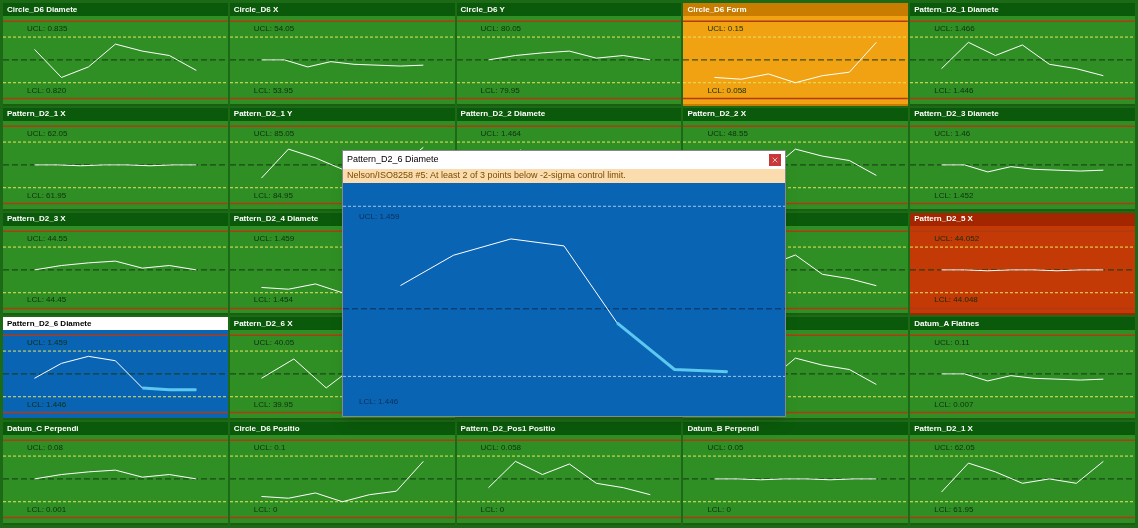 The image size is (1138, 528). Describe the element at coordinates (269, 448) in the screenshot. I see `ucl-label: UCL: 0.1` at that location.